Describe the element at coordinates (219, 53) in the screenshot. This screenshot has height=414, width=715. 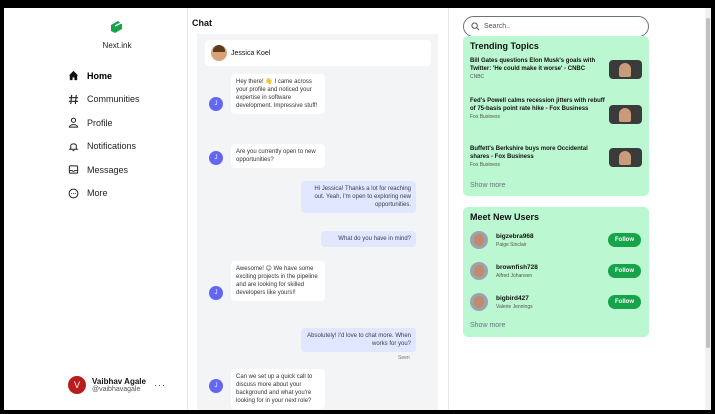
I see `contact-avatar` at that location.